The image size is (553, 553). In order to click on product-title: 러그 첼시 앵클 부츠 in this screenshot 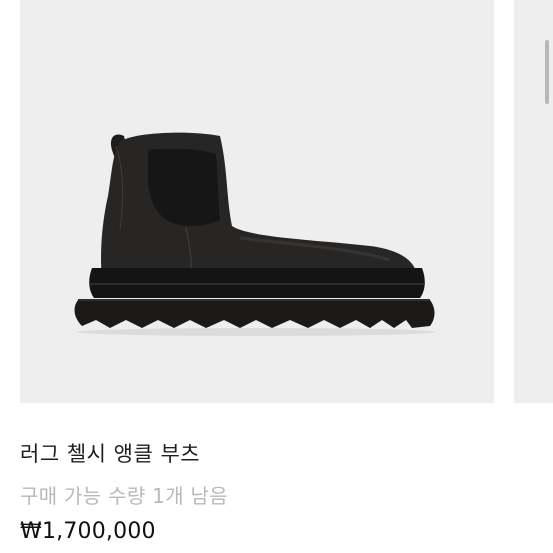, I will do `click(110, 453)`.